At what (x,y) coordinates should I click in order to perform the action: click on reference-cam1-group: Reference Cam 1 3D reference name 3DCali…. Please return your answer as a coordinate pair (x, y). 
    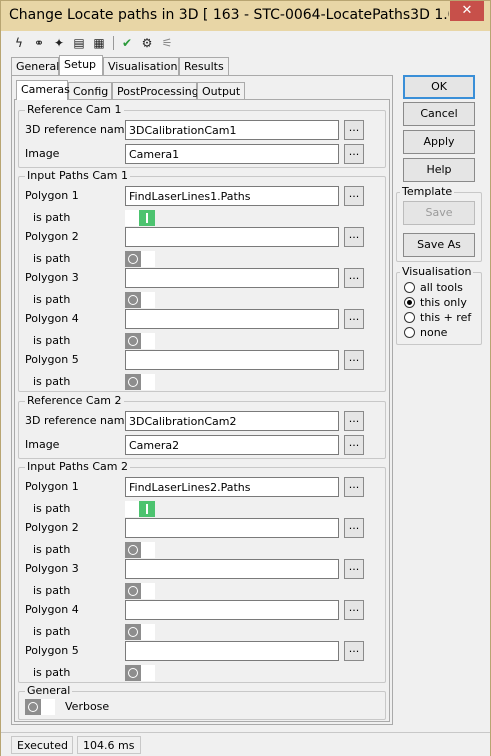
    Looking at the image, I should click on (202, 135).